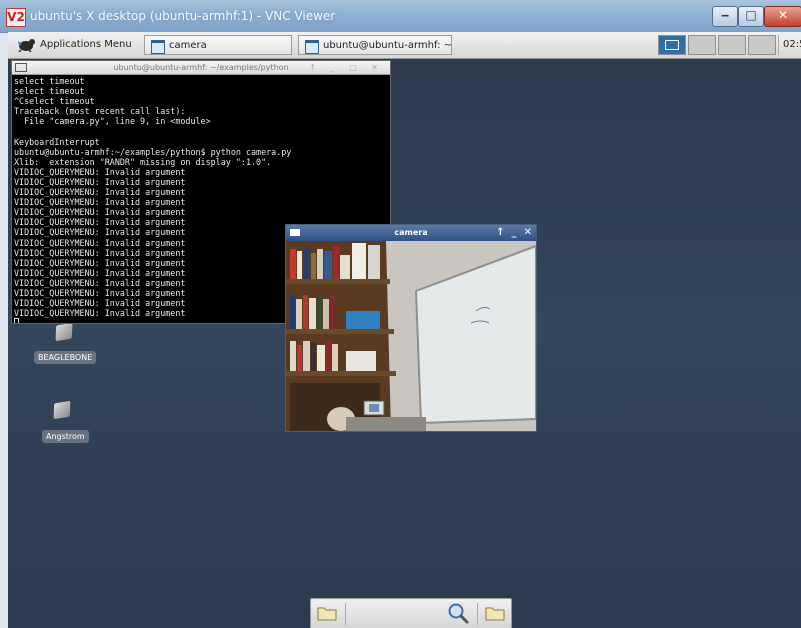  I want to click on xfce-mouse-icon, so click(26, 45).